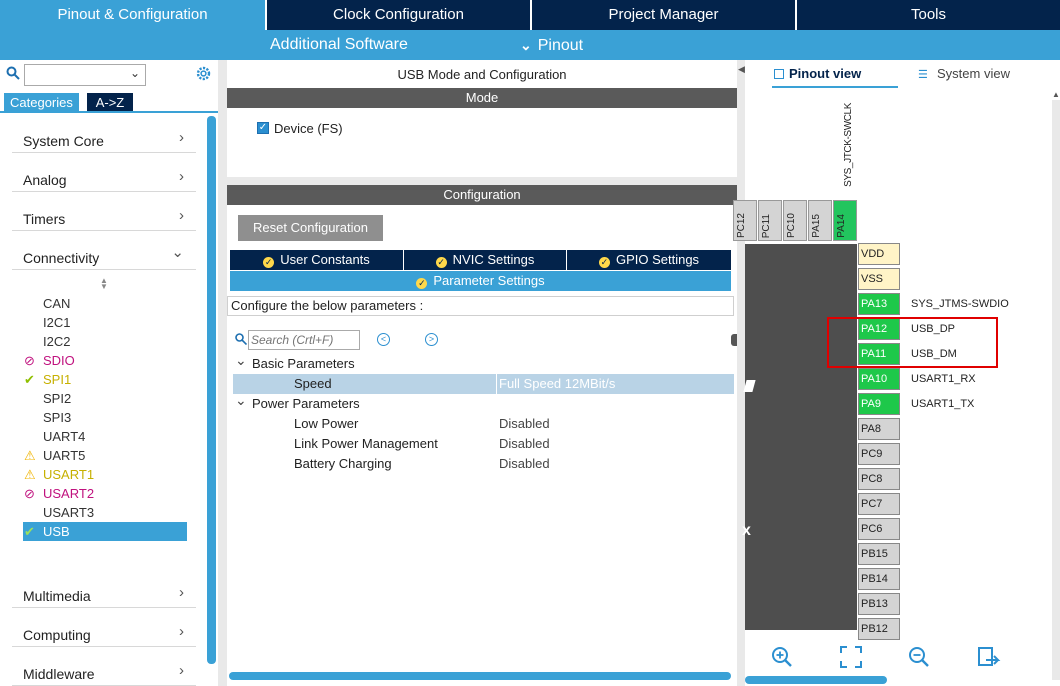 Image resolution: width=1060 pixels, height=686 pixels. Describe the element at coordinates (649, 260) in the screenshot. I see `tab-gpio-settings: ✓ GPIO Settings` at that location.